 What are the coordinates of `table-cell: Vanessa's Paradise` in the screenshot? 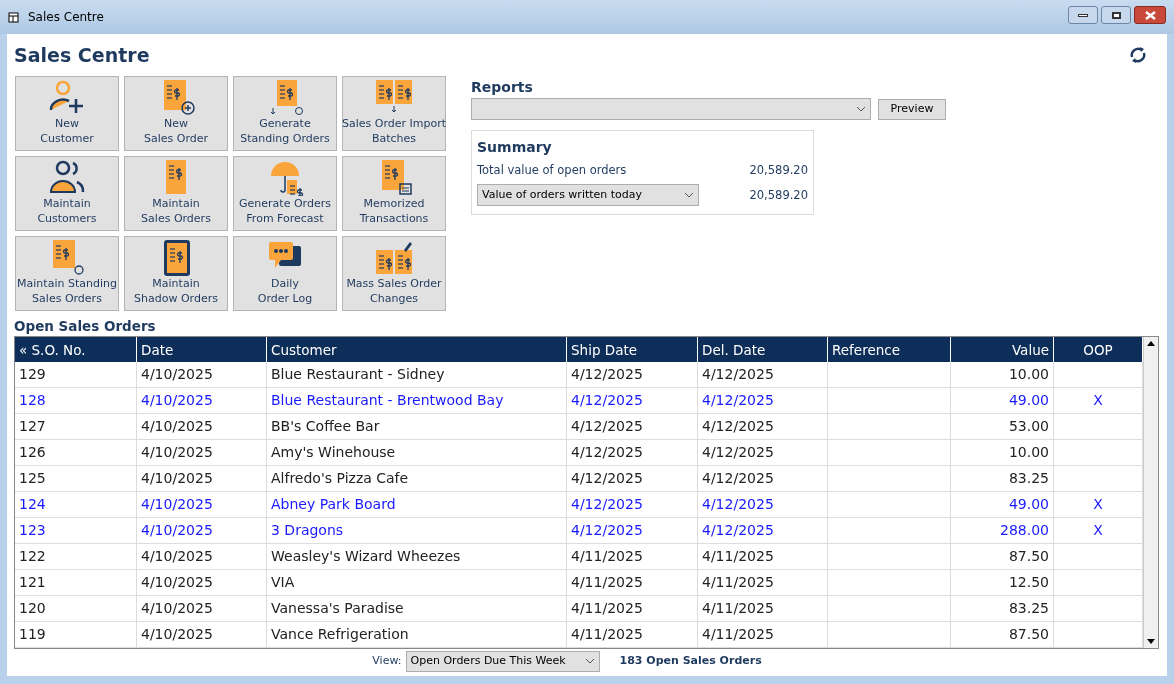 It's located at (417, 609).